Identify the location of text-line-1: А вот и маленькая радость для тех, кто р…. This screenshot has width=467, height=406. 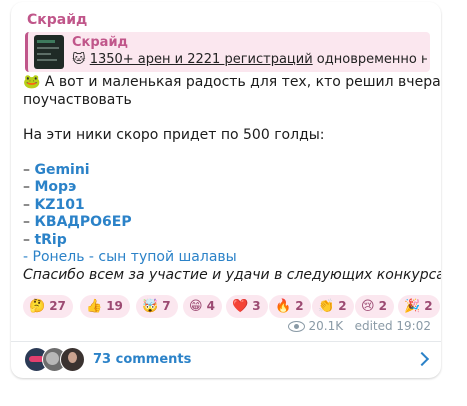
(242, 82).